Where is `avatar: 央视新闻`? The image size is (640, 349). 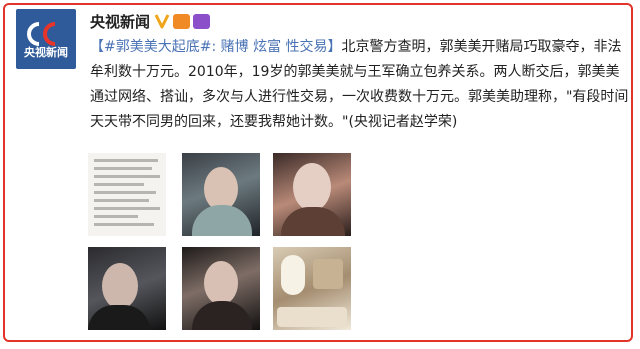
avatar: 央视新闻 is located at coordinates (46, 39).